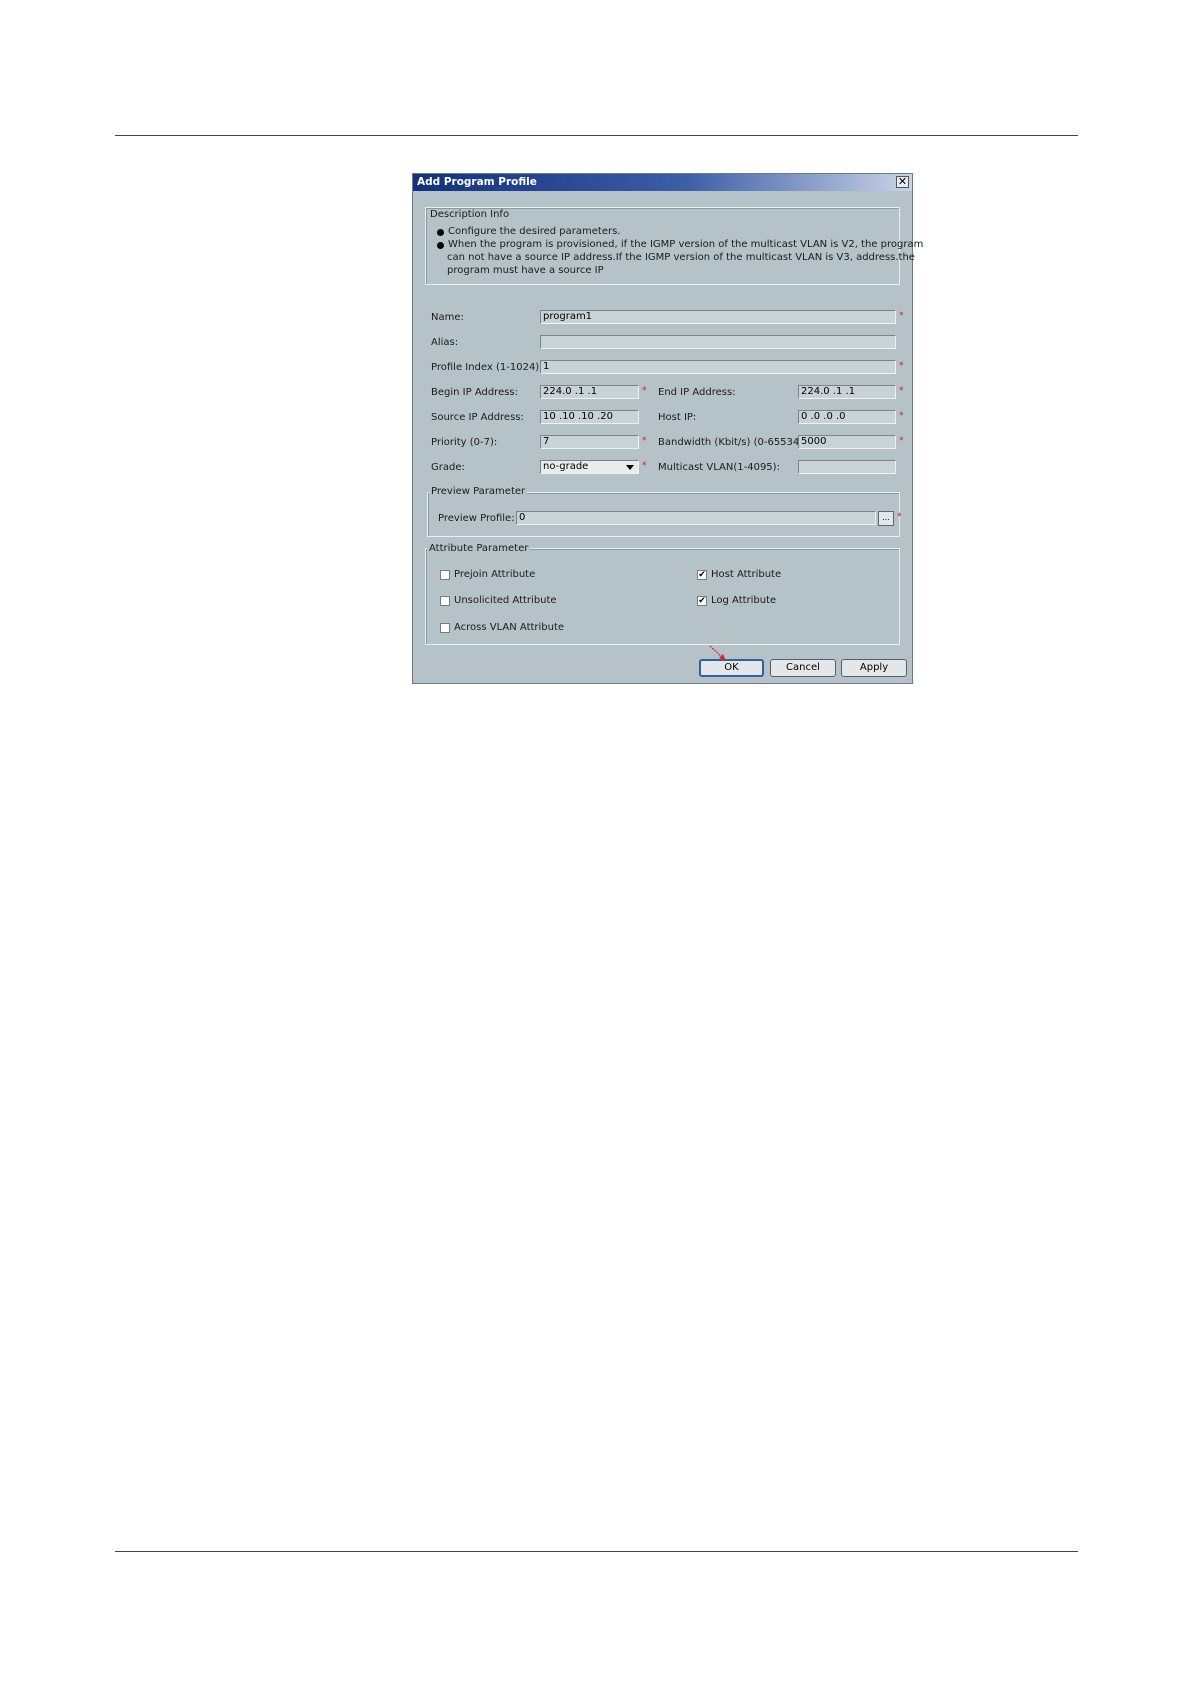 The width and height of the screenshot is (1191, 1684). Describe the element at coordinates (479, 548) in the screenshot. I see `attribute-parameter-legend: Attribute Parameter` at that location.